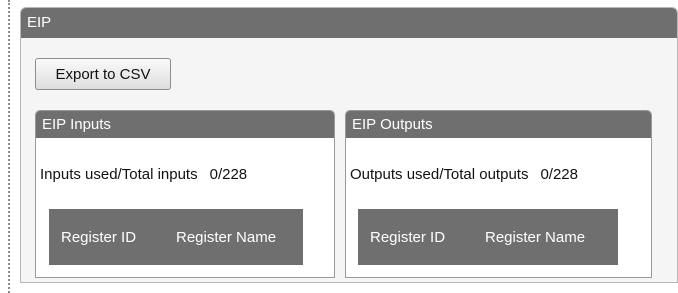  What do you see at coordinates (185, 124) in the screenshot?
I see `eip-inputs-title: EIP Inputs` at bounding box center [185, 124].